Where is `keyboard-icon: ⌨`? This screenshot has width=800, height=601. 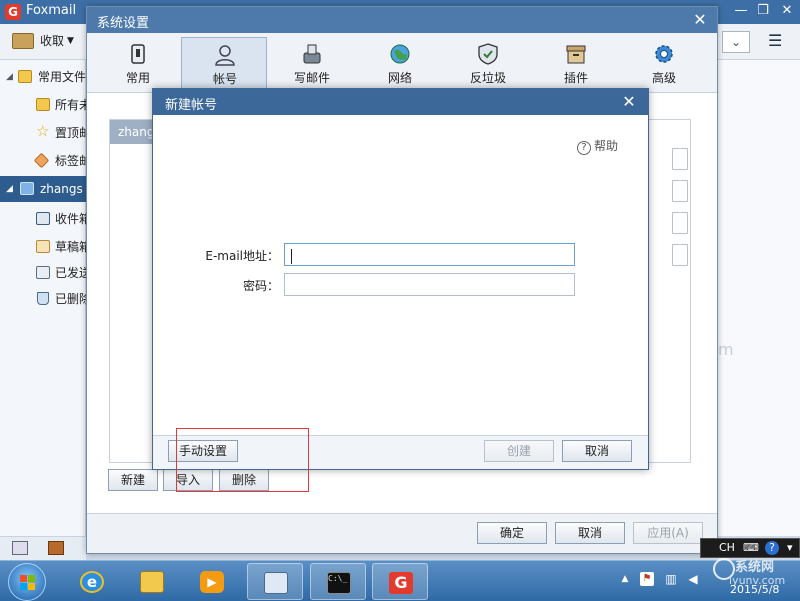
keyboard-icon: ⌨ is located at coordinates (751, 547).